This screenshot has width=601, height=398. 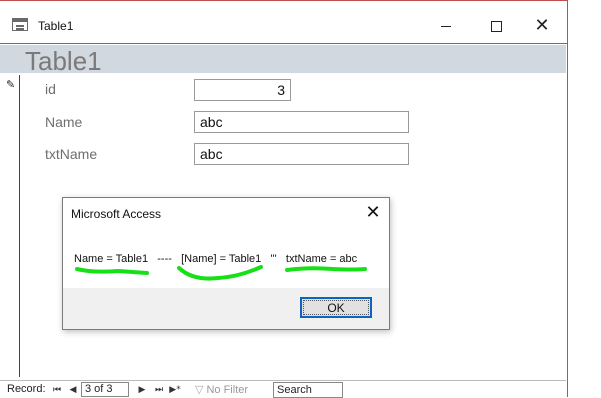 I want to click on first-record-icon: ⏮, so click(x=57, y=389).